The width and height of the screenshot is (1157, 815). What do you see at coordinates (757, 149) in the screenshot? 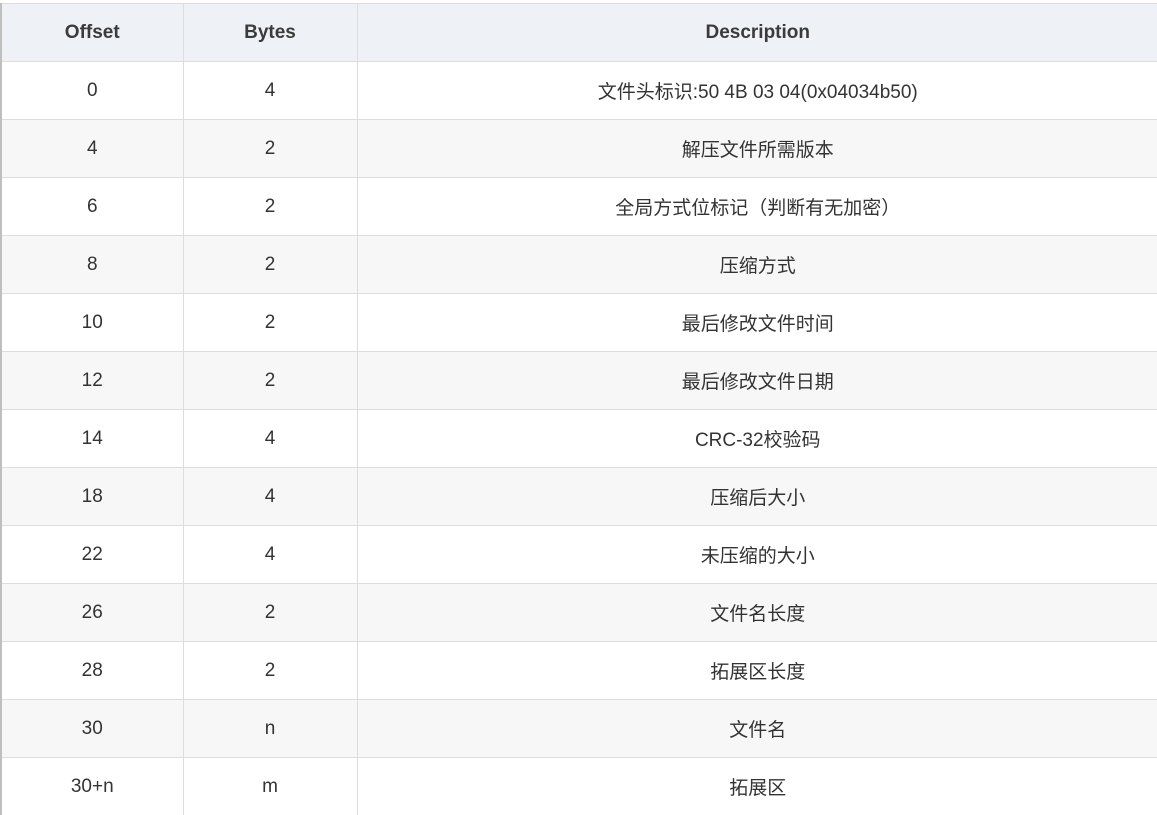
I see `cell-description: 解压文件所需版本` at bounding box center [757, 149].